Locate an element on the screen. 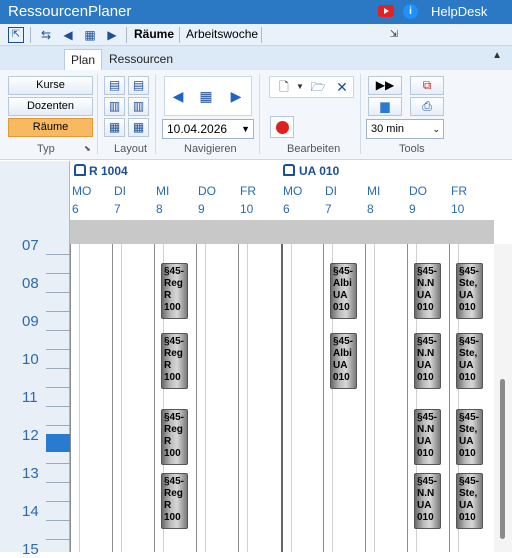  record-button is located at coordinates (282, 127).